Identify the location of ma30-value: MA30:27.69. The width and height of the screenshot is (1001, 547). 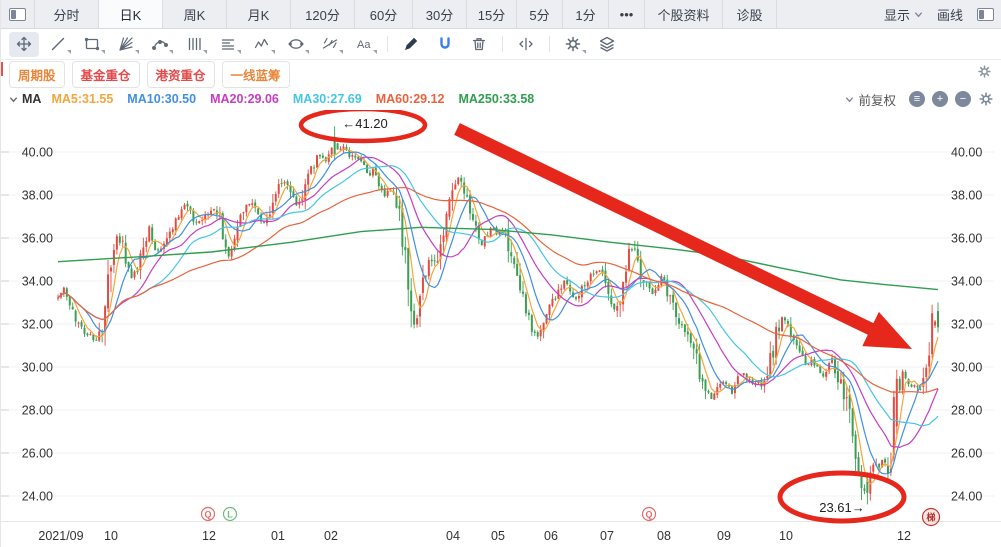
(327, 99).